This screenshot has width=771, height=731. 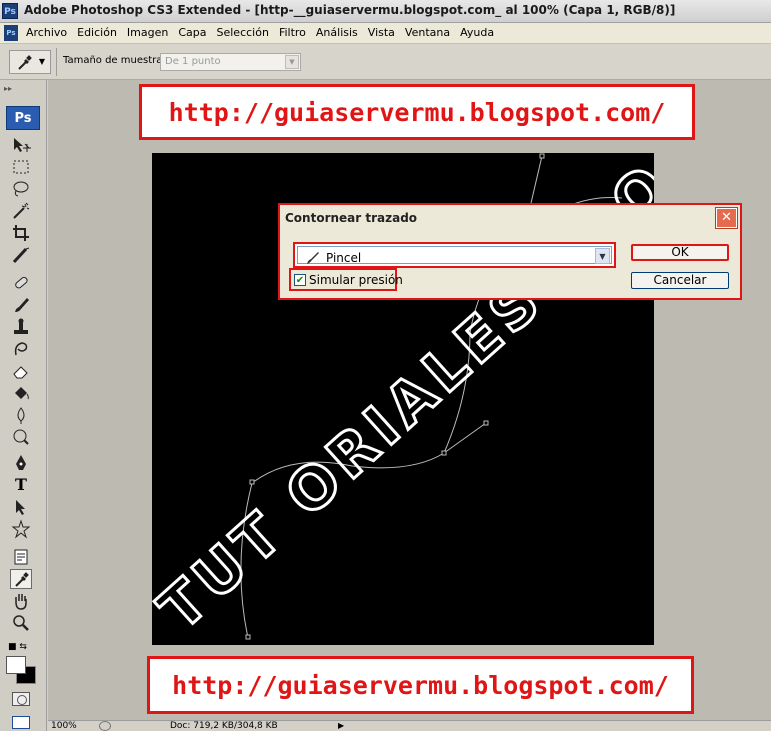 I want to click on menu-seleccion: Selección, so click(x=246, y=32).